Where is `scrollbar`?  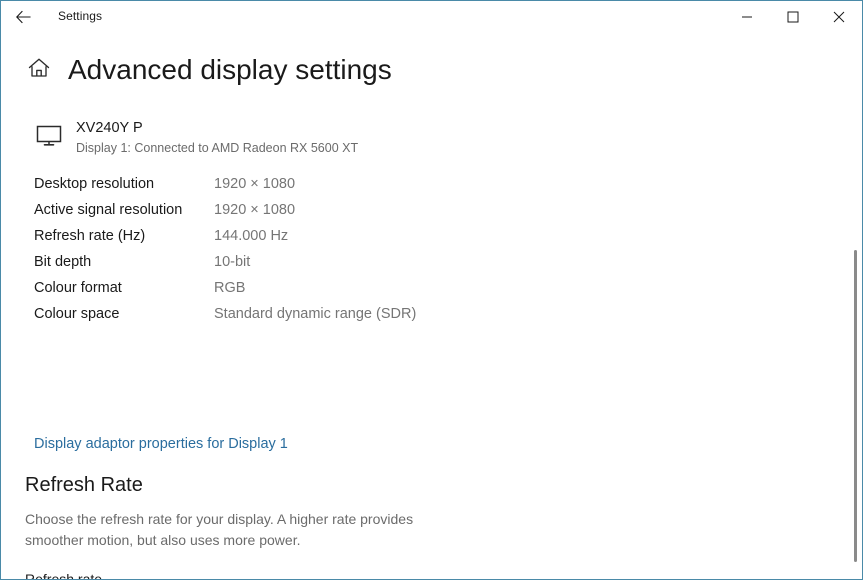 scrollbar is located at coordinates (854, 305).